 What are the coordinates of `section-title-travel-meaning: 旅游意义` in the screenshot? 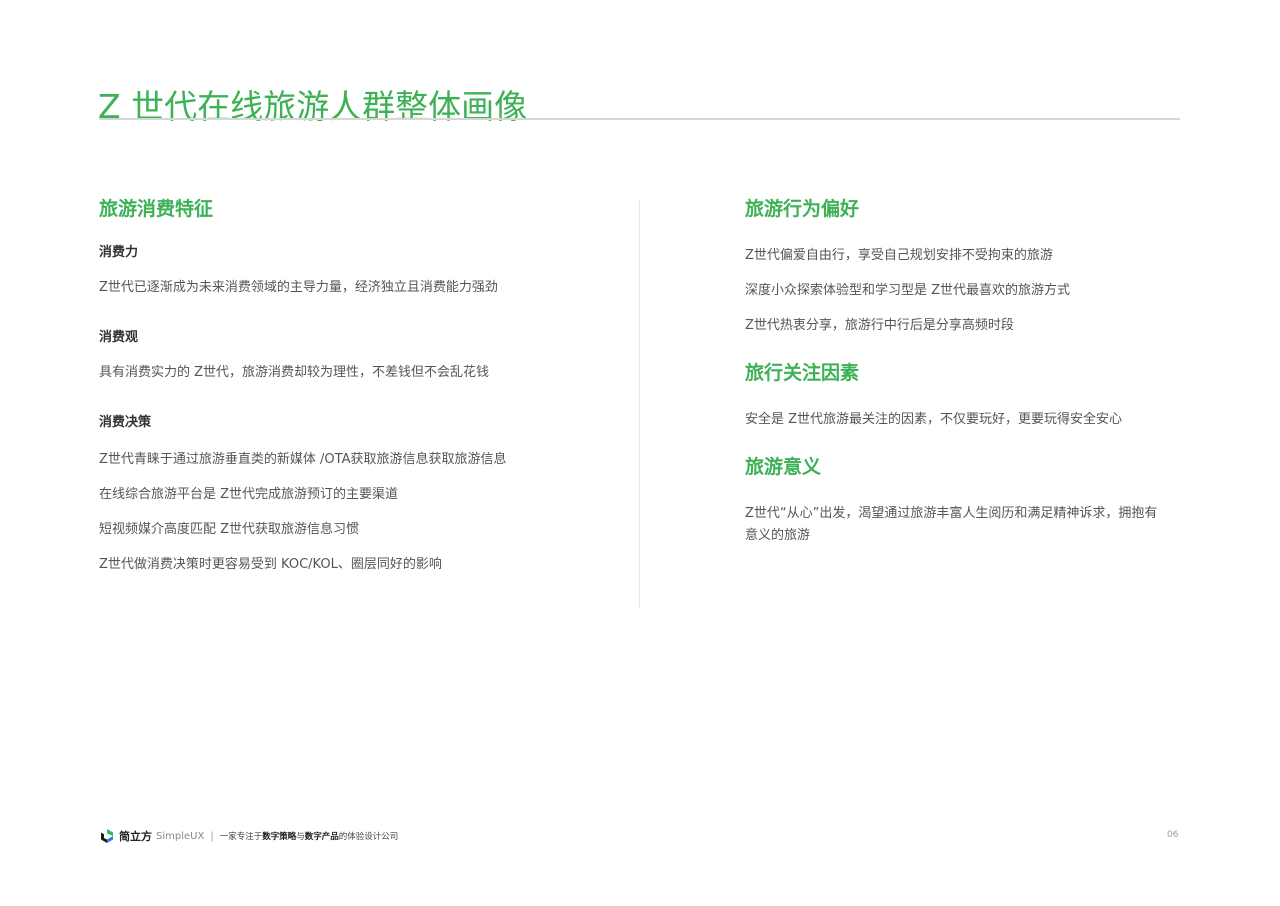 It's located at (783, 467).